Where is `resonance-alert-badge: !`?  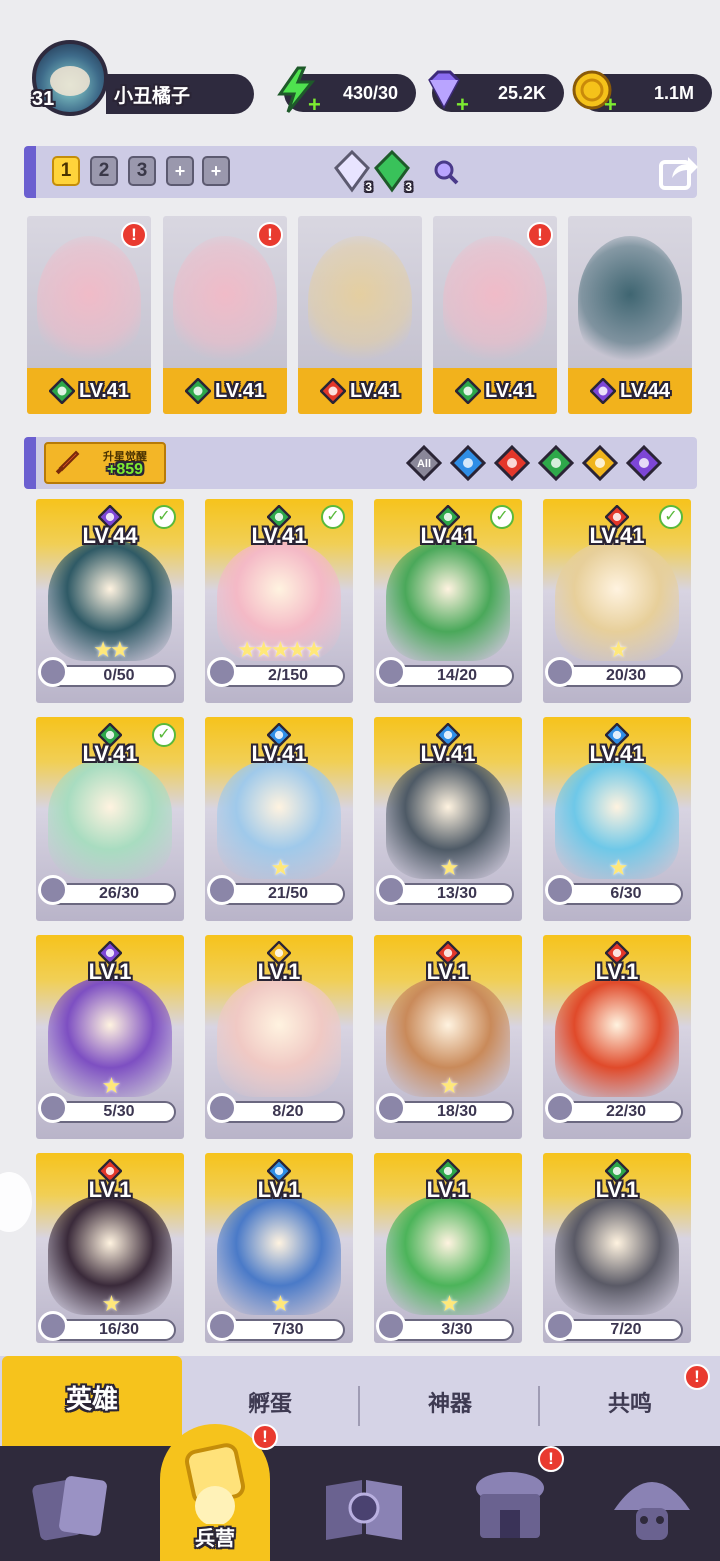
resonance-alert-badge: ! is located at coordinates (697, 1377).